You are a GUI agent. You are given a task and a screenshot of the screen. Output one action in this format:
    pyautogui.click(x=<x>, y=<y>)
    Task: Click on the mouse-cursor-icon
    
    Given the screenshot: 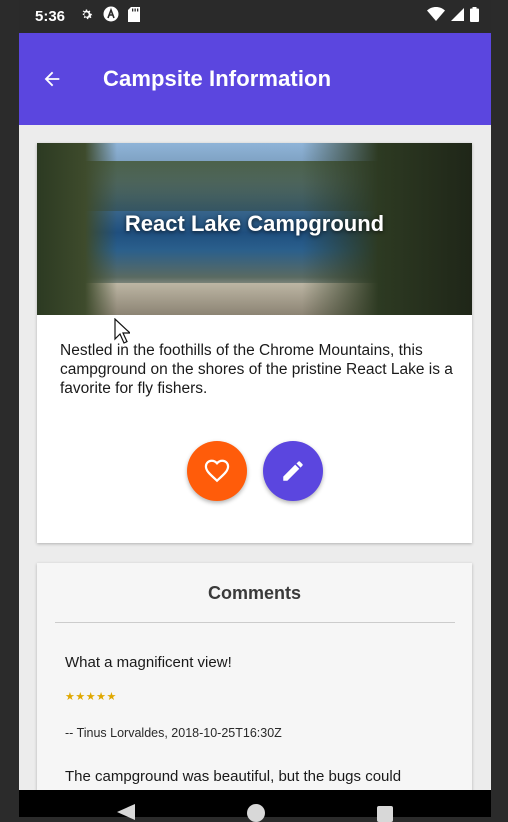 What is the action you would take?
    pyautogui.click(x=122, y=331)
    